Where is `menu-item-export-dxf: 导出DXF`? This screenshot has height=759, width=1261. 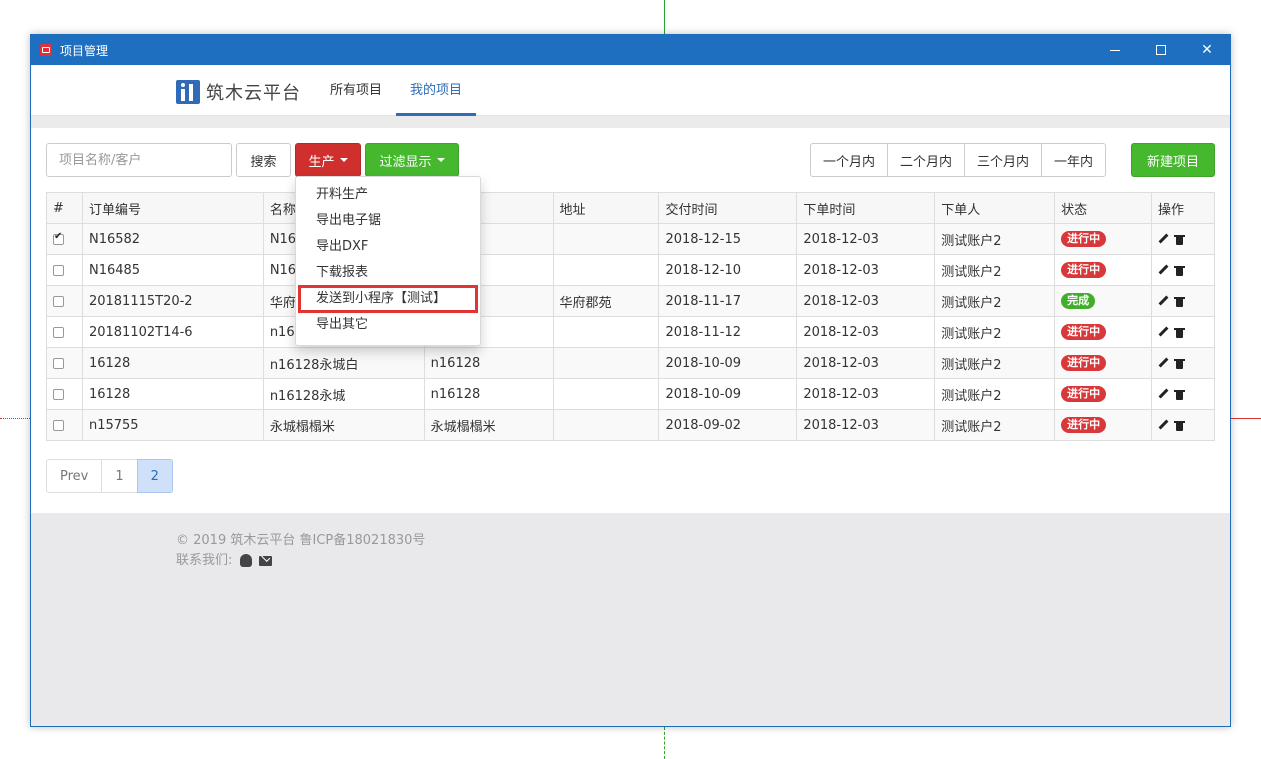 menu-item-export-dxf: 导出DXF is located at coordinates (388, 247).